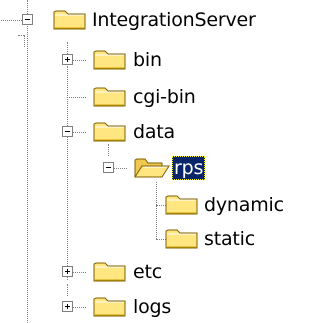 This screenshot has height=323, width=324. What do you see at coordinates (147, 60) in the screenshot?
I see `tree-node-label: bin` at bounding box center [147, 60].